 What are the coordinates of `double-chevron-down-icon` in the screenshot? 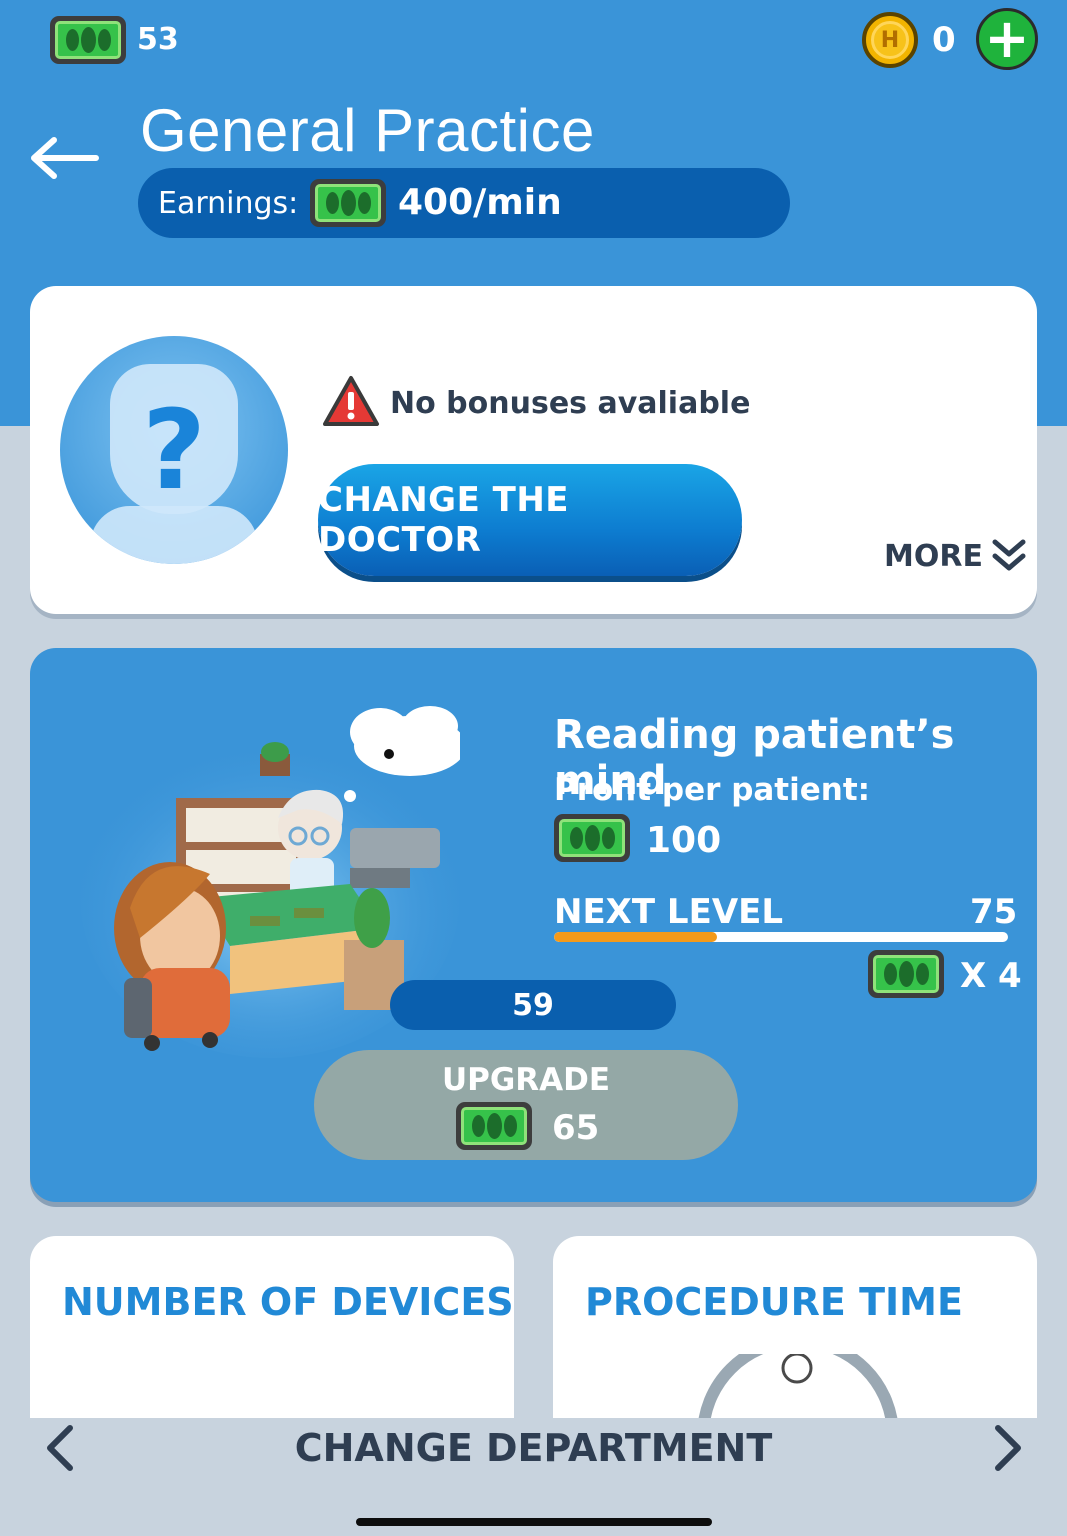 It's located at (1009, 555).